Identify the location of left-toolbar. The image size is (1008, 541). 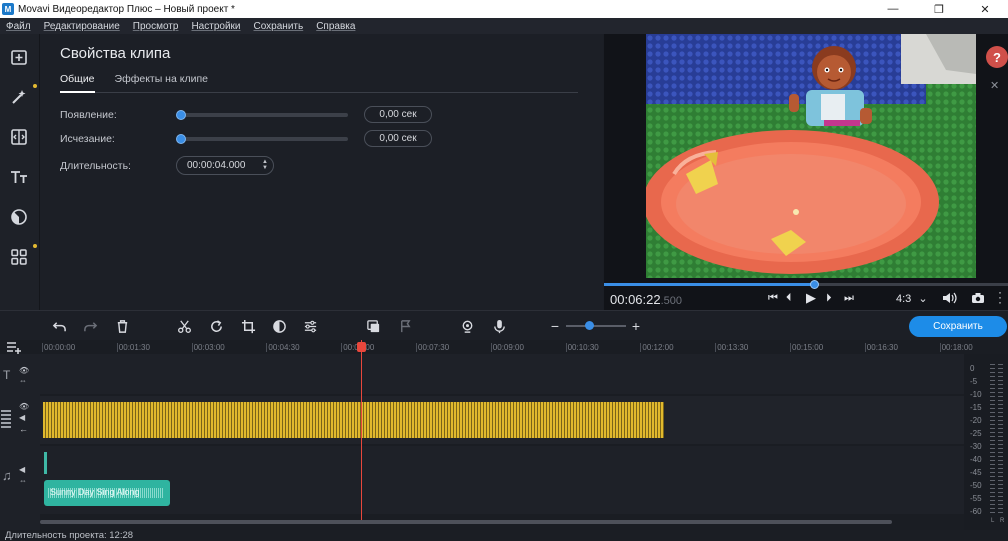
(20, 172).